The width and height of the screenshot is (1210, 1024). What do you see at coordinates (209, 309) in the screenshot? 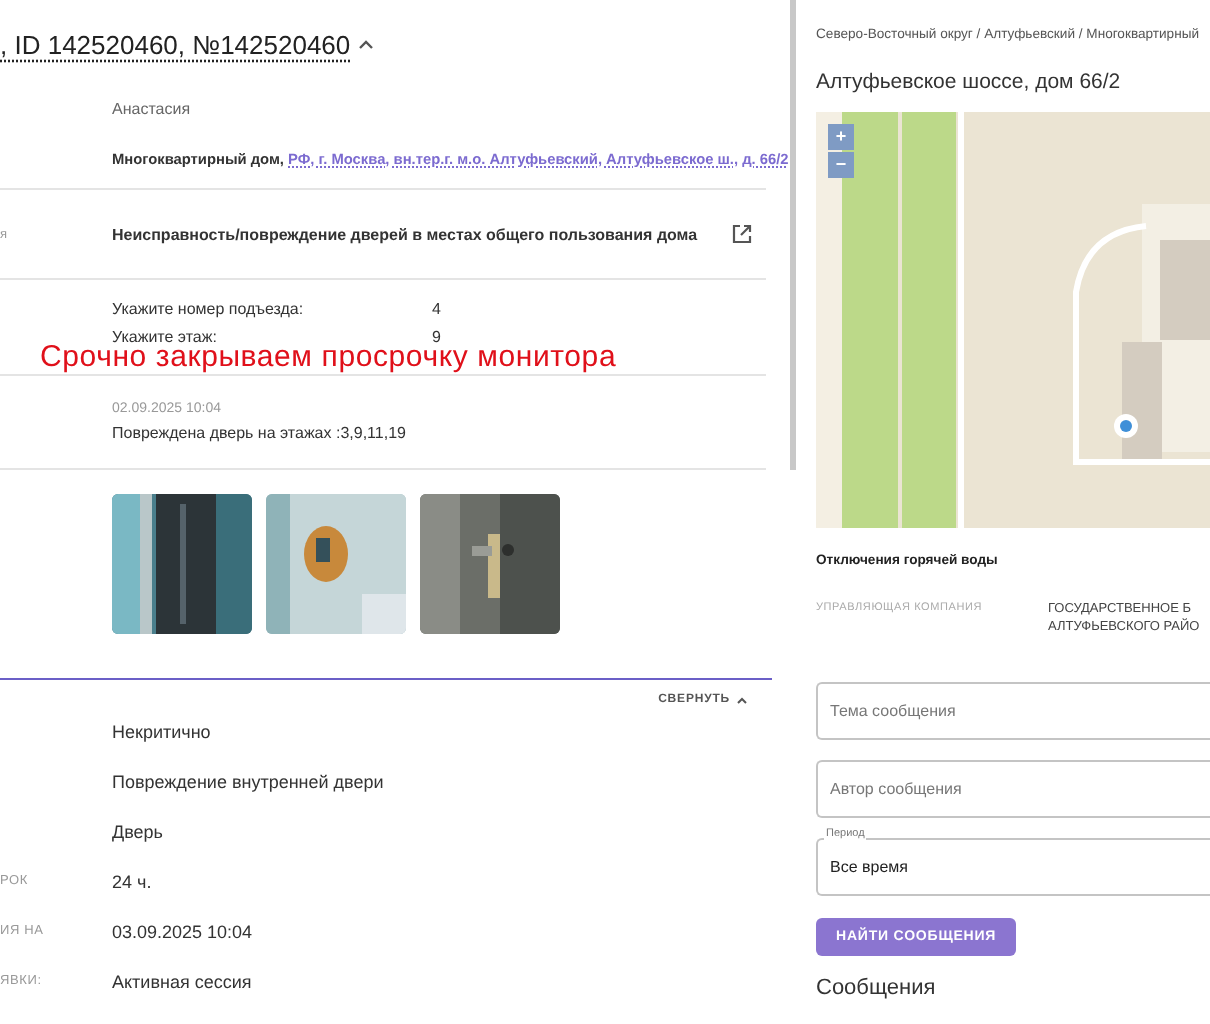
I see `question-label: Укажите номер подъезда:` at bounding box center [209, 309].